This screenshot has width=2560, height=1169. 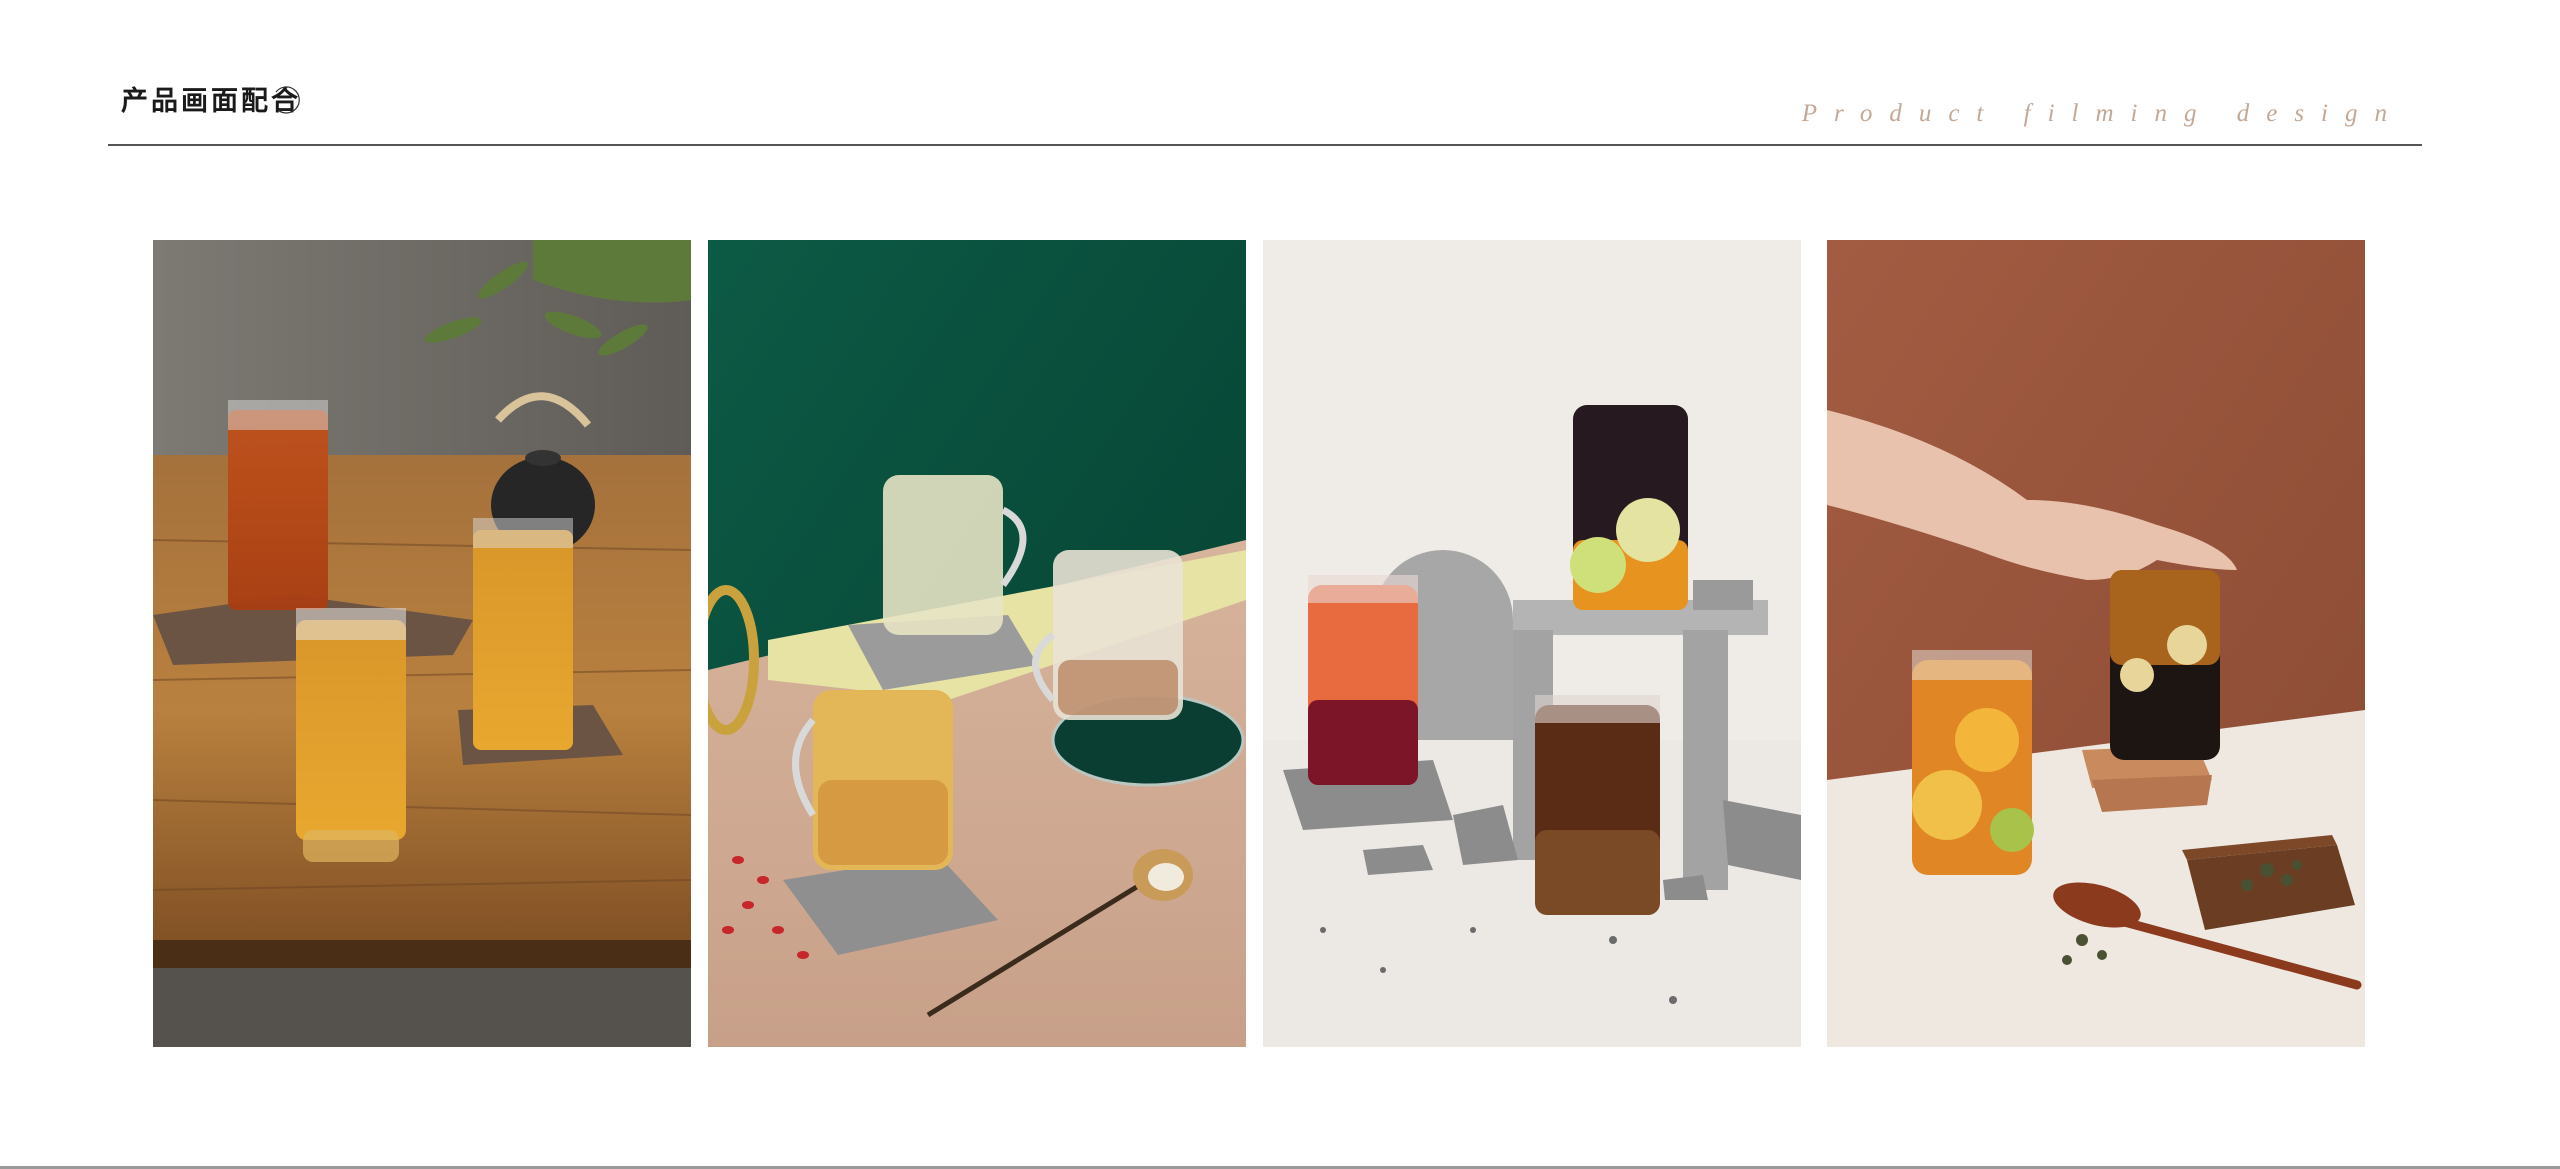 I want to click on header-divider, so click(x=1265, y=145).